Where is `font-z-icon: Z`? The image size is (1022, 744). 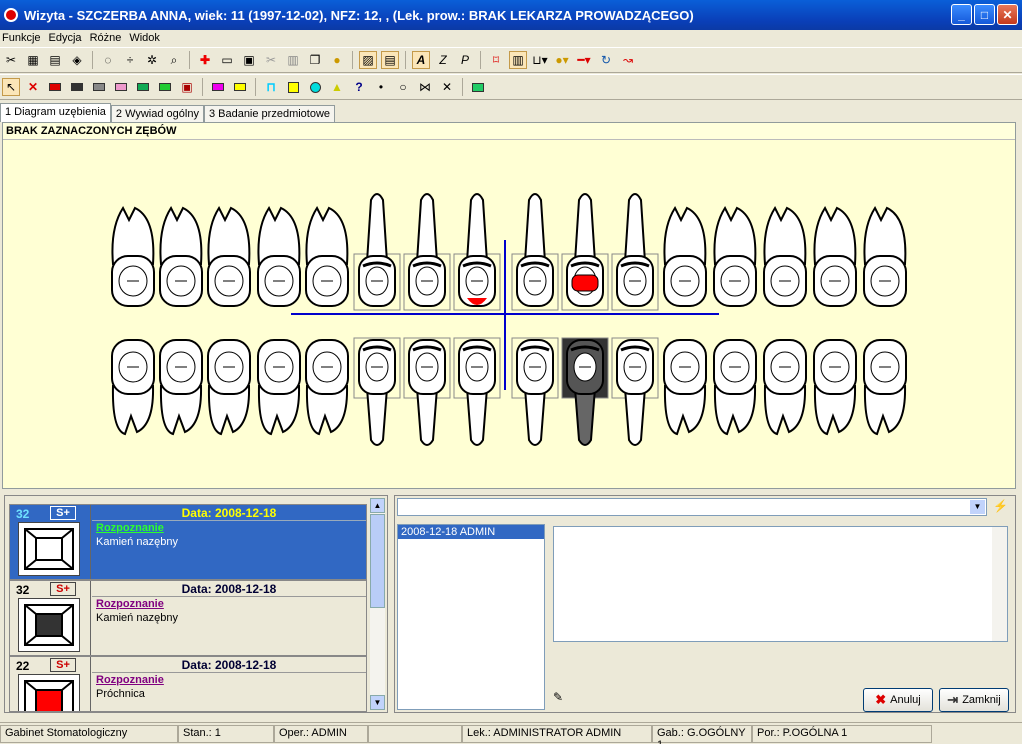 font-z-icon: Z is located at coordinates (443, 60).